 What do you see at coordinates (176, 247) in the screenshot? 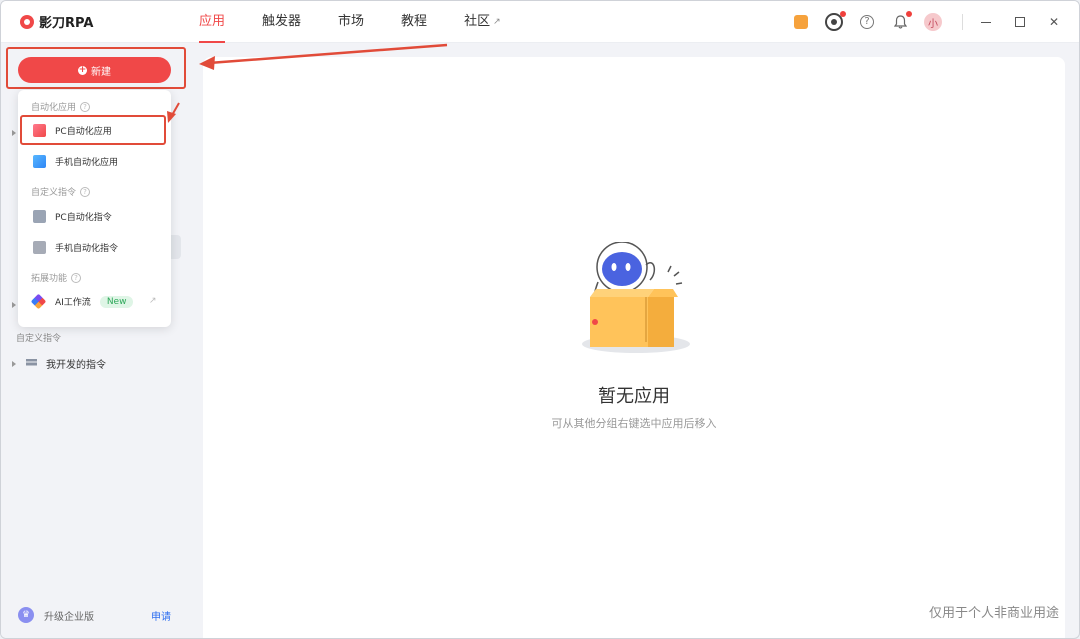
I see `selected-group-highlight` at bounding box center [176, 247].